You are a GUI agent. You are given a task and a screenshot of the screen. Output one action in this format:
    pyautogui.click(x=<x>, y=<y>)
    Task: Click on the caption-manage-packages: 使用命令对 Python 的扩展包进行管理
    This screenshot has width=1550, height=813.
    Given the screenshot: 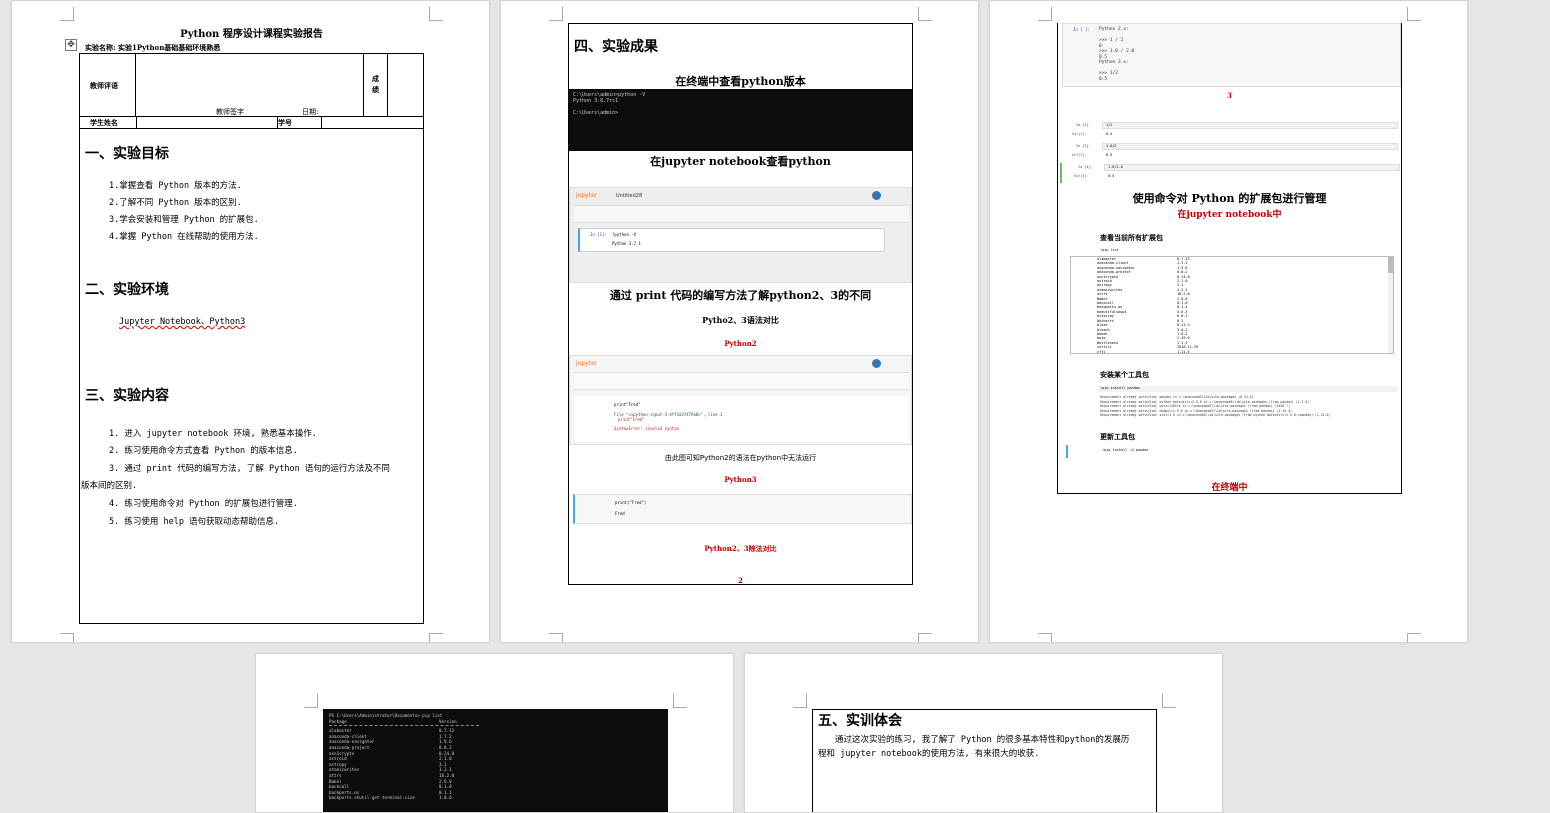 What is the action you would take?
    pyautogui.click(x=1229, y=198)
    